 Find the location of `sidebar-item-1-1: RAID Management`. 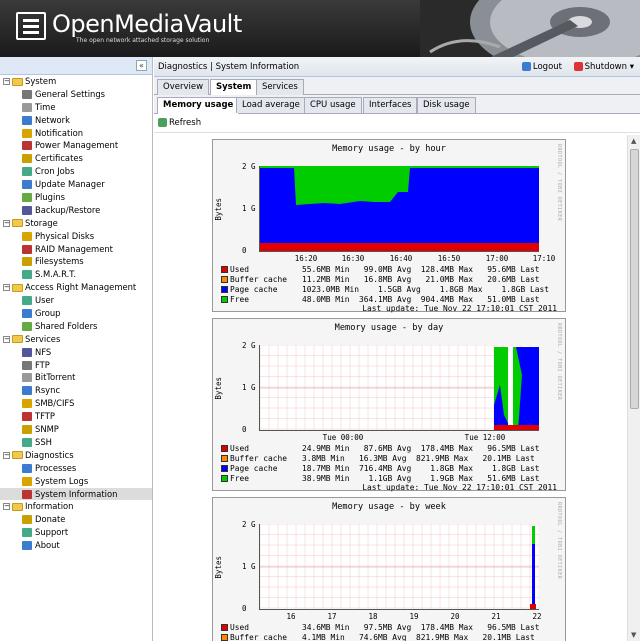

sidebar-item-1-1: RAID Management is located at coordinates (76, 249).